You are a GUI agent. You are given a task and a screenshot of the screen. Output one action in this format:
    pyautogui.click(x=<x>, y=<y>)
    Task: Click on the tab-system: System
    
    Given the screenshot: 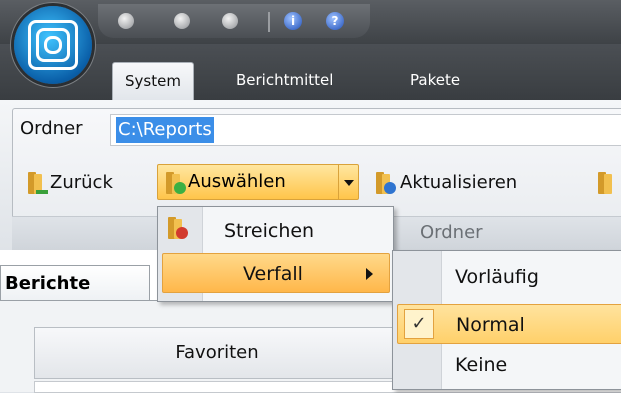 What is the action you would take?
    pyautogui.click(x=153, y=81)
    